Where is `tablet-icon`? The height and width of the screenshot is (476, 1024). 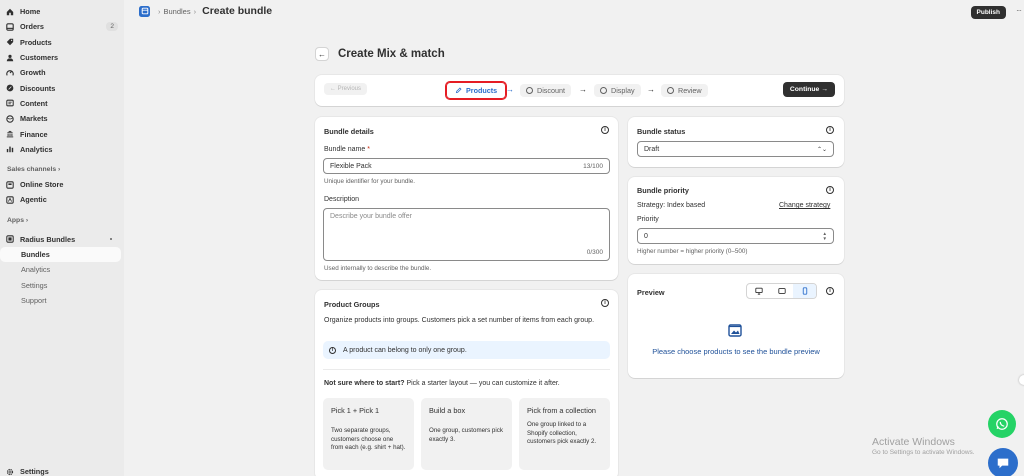 tablet-icon is located at coordinates (781, 291).